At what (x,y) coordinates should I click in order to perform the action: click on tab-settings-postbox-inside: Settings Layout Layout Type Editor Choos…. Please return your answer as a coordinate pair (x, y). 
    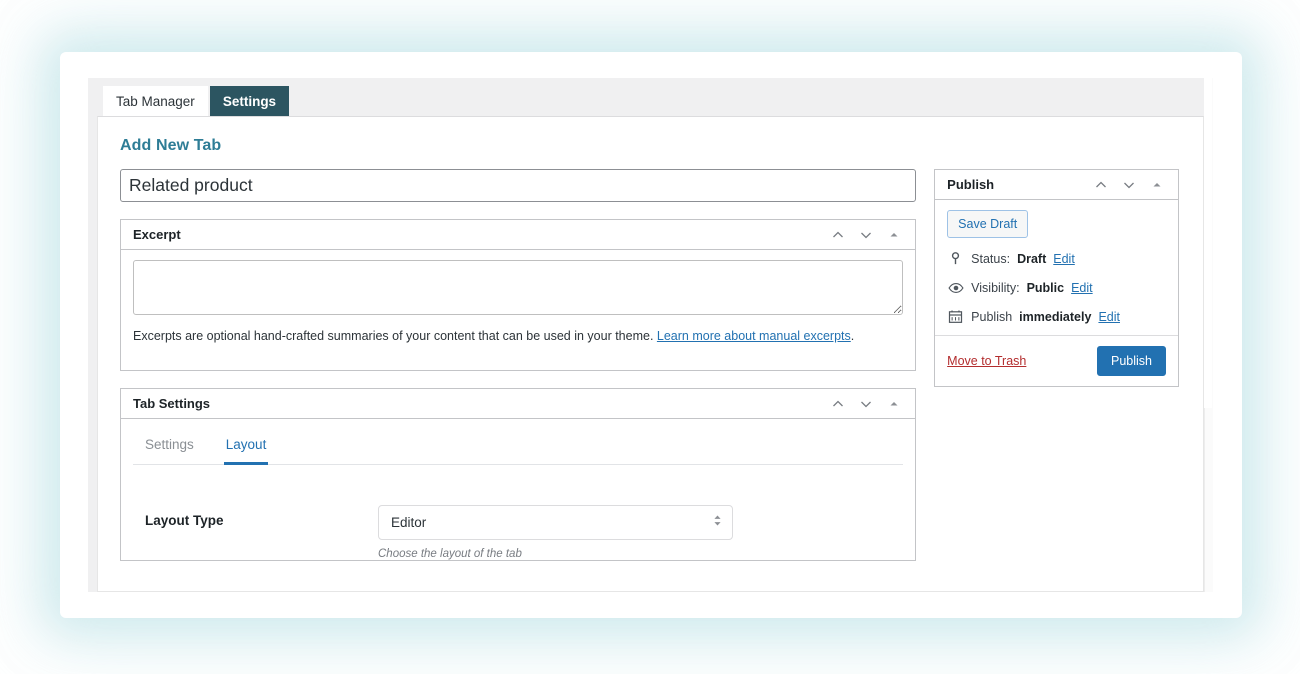
    Looking at the image, I should click on (518, 489).